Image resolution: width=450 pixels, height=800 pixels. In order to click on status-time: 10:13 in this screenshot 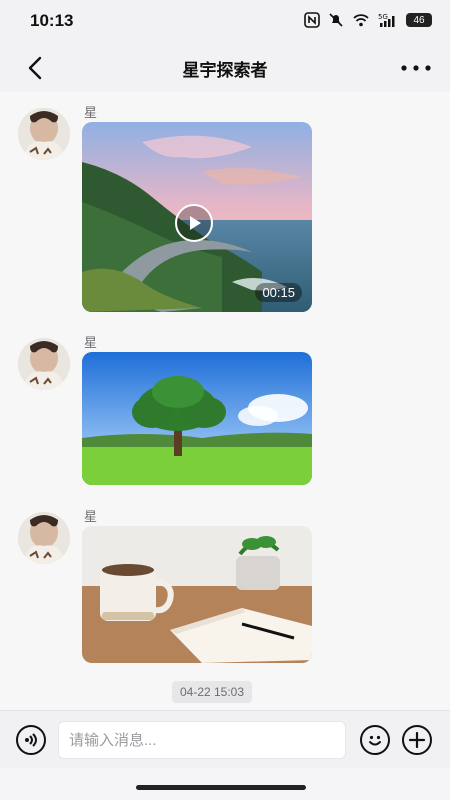, I will do `click(52, 20)`.